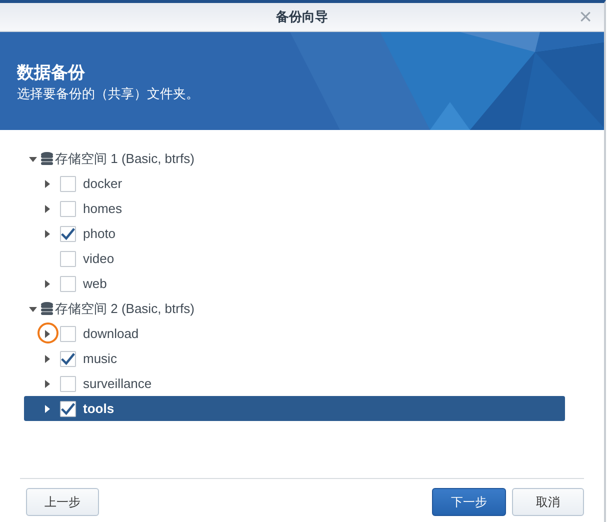 The image size is (613, 522). I want to click on cancel-button: 取消, so click(548, 502).